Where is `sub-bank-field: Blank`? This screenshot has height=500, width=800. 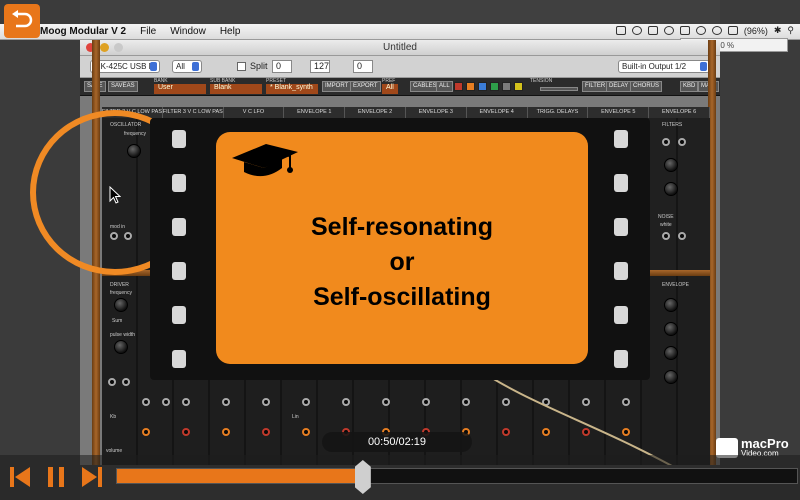 sub-bank-field: Blank is located at coordinates (236, 89).